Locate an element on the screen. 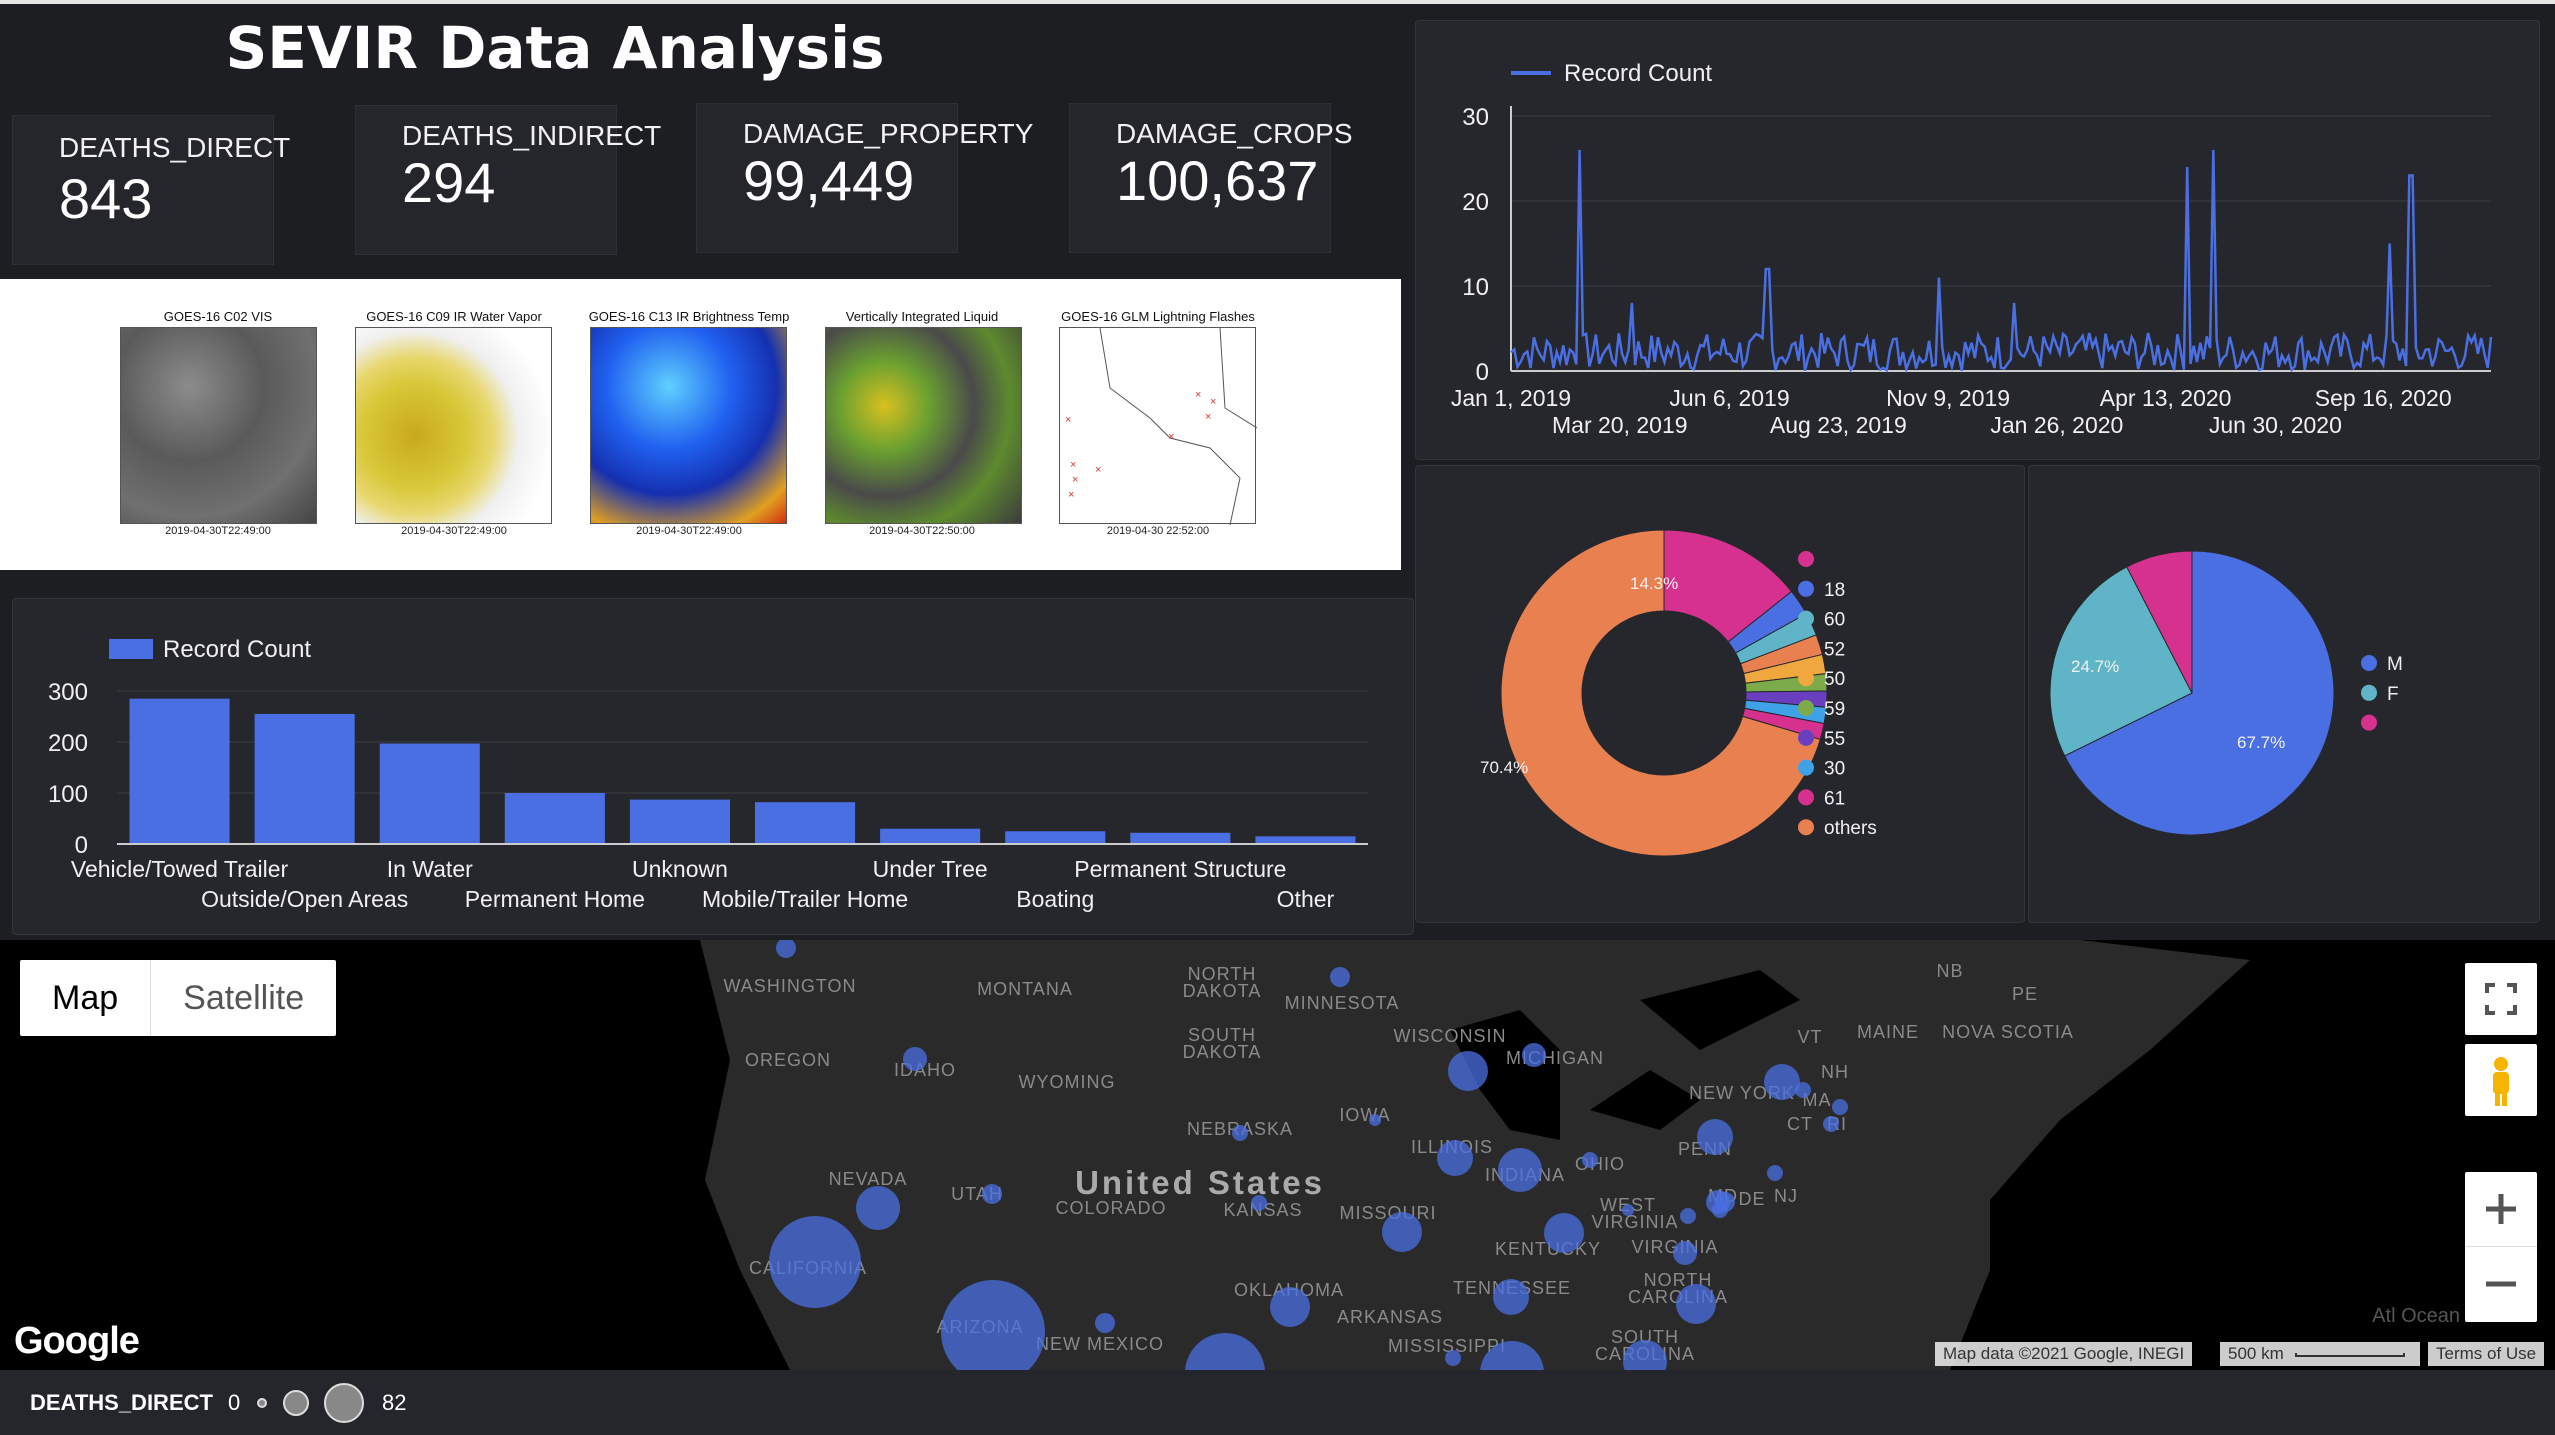 The height and width of the screenshot is (1435, 2555). y-tick-label: 100 is located at coordinates (68, 794).